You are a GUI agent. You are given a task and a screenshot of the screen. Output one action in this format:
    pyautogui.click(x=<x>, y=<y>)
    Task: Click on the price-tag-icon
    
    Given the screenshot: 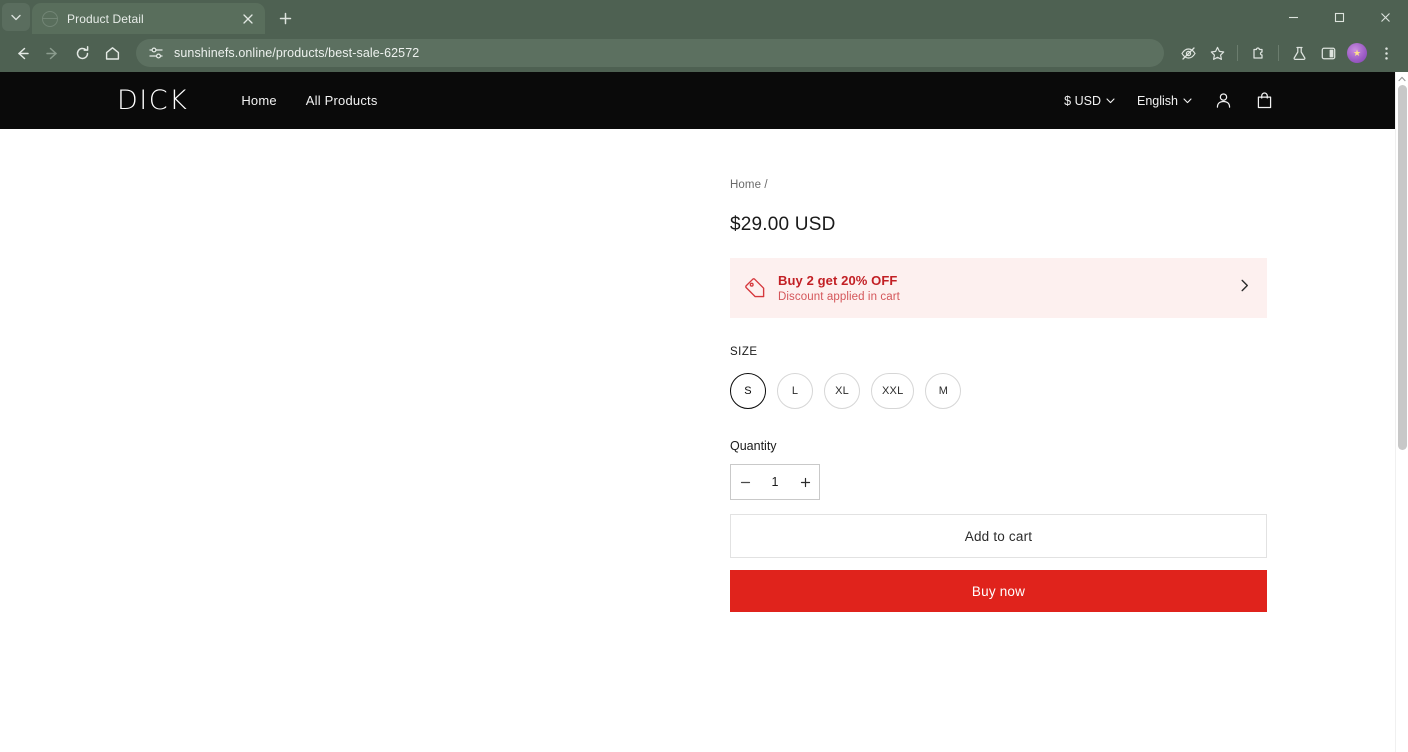 What is the action you would take?
    pyautogui.click(x=755, y=288)
    